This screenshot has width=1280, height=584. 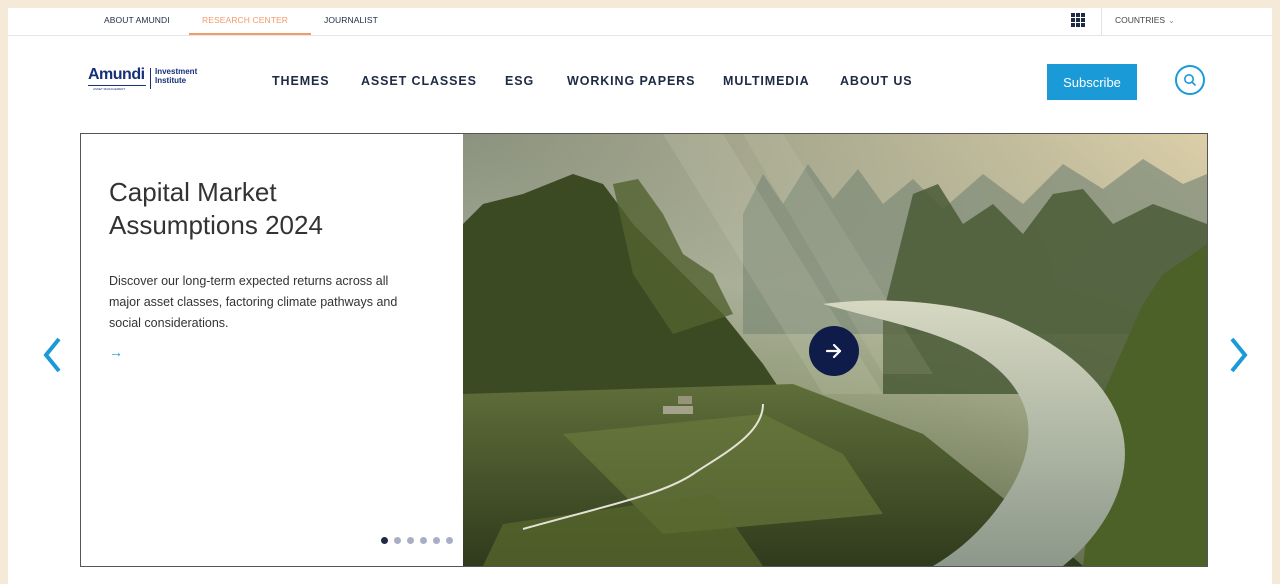 I want to click on top-link-journalist: JOURNALIST, so click(x=351, y=20).